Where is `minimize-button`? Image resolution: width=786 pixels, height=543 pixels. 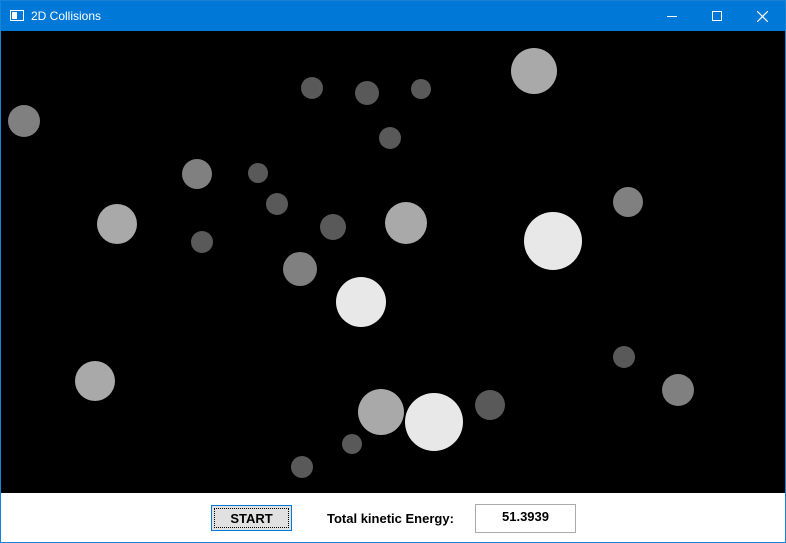
minimize-button is located at coordinates (672, 16).